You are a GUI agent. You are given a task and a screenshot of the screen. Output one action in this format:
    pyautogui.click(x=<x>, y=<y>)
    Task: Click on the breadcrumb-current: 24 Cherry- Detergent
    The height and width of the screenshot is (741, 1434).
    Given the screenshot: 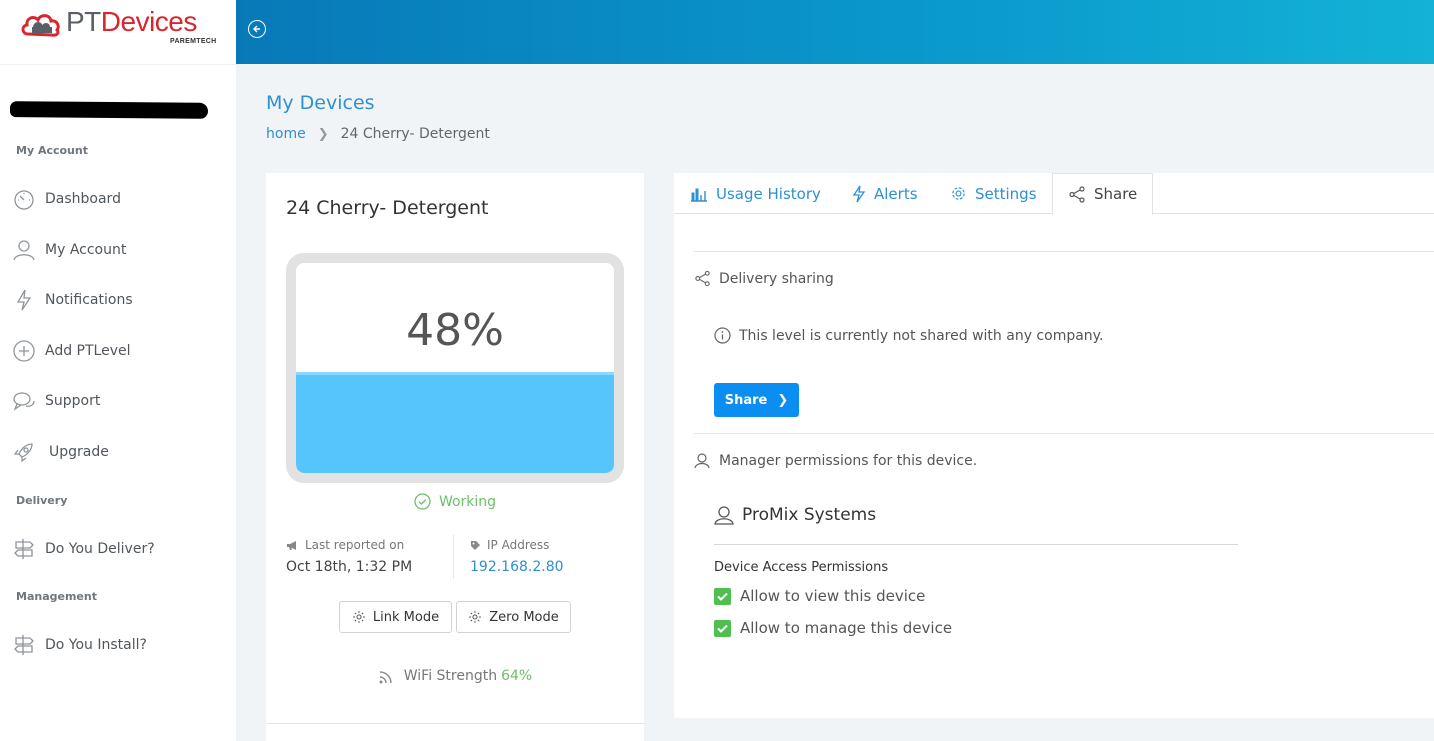 What is the action you would take?
    pyautogui.click(x=415, y=134)
    